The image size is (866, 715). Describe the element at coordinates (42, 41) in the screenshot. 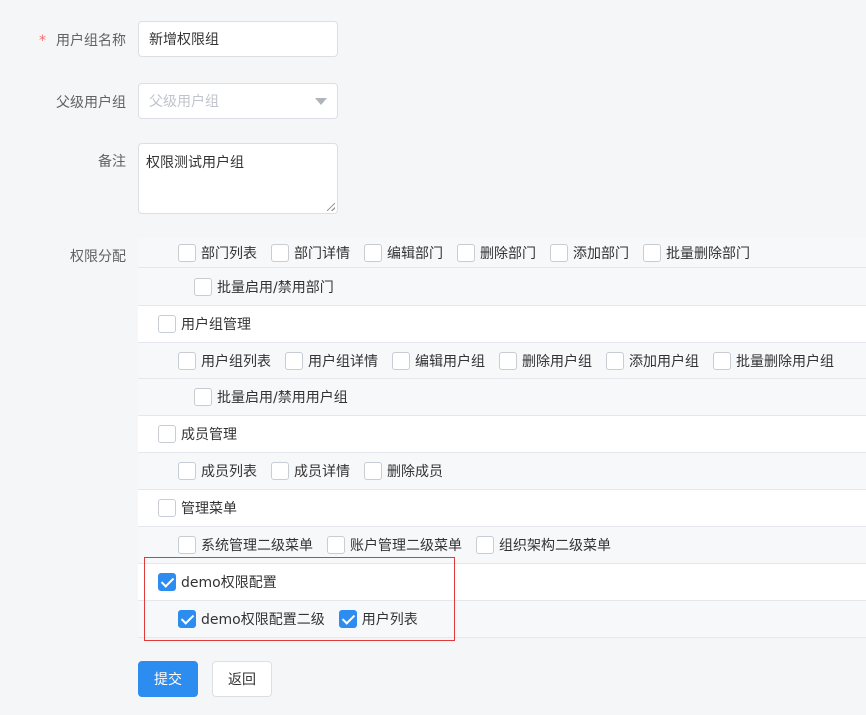

I see `required-mark: *` at that location.